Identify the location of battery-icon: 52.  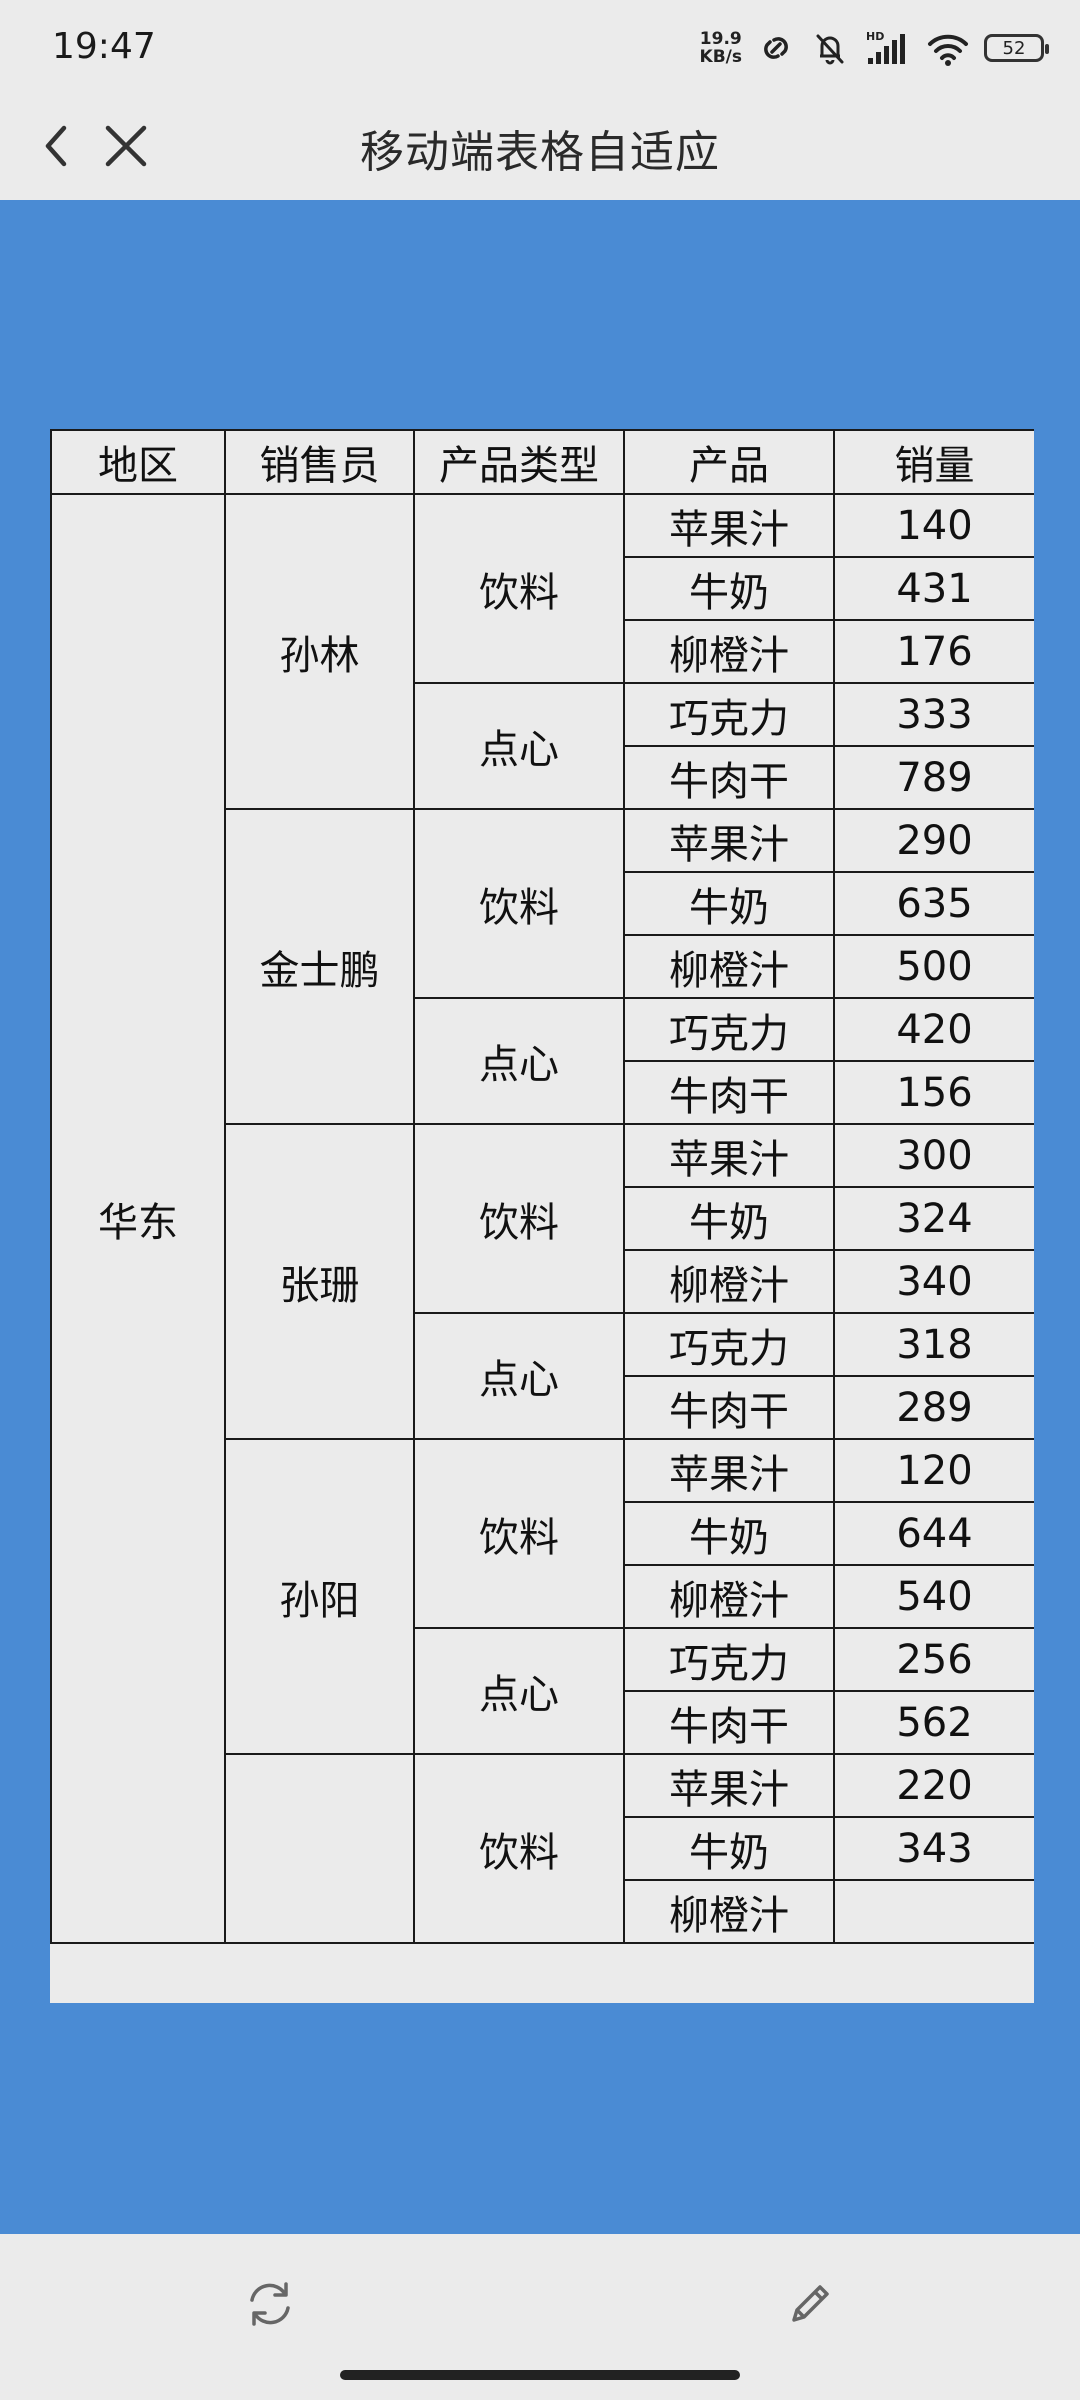
(1016, 48).